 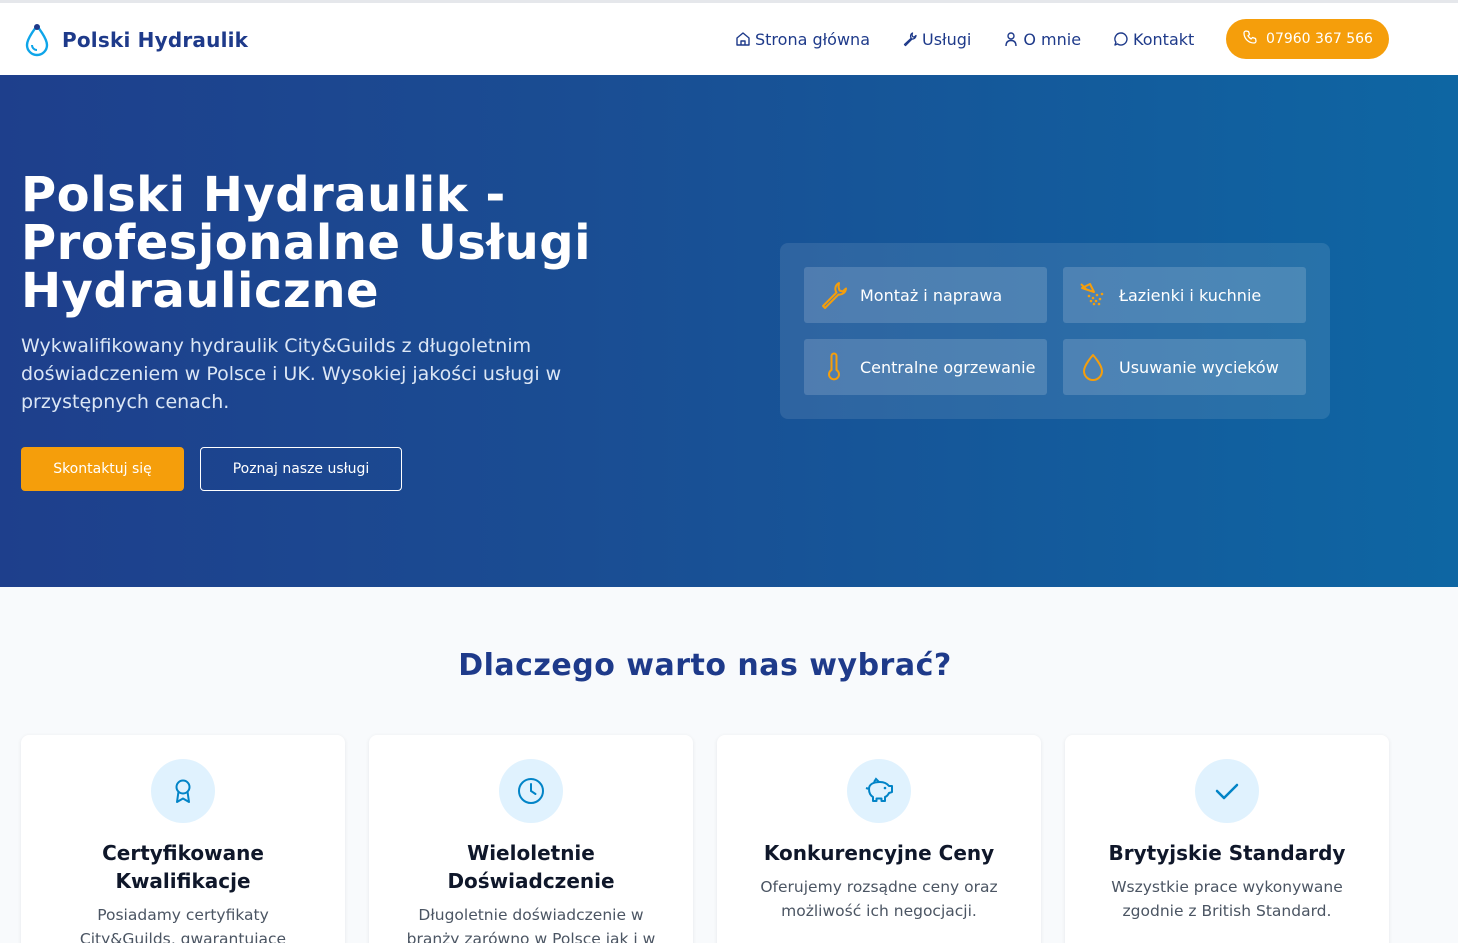 I want to click on nav-home-label: Strona główna, so click(x=812, y=39).